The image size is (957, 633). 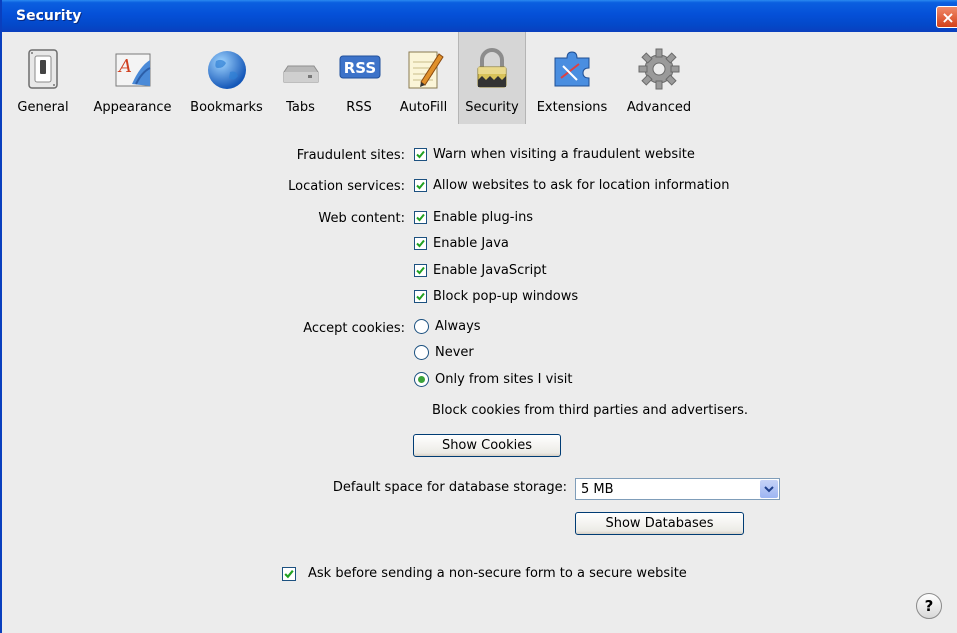 I want to click on tab-general: General, so click(x=43, y=78).